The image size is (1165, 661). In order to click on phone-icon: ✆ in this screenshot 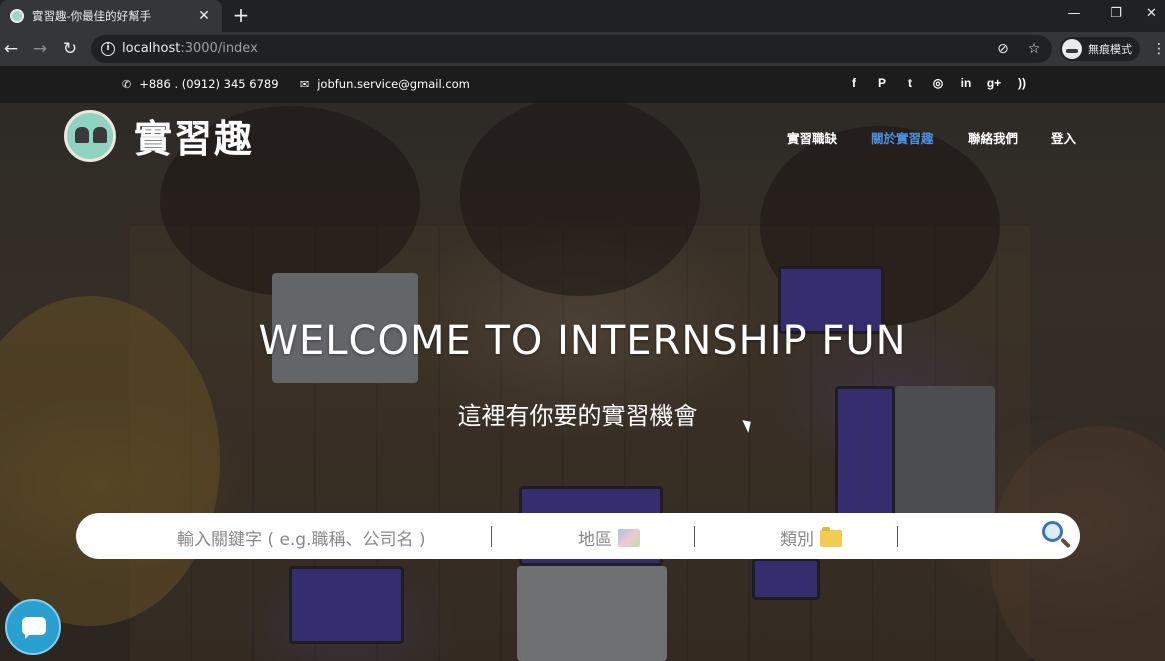, I will do `click(127, 84)`.